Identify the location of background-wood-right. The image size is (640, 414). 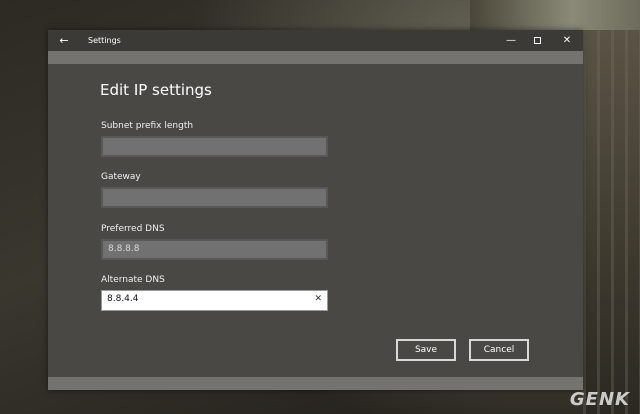
(611, 222).